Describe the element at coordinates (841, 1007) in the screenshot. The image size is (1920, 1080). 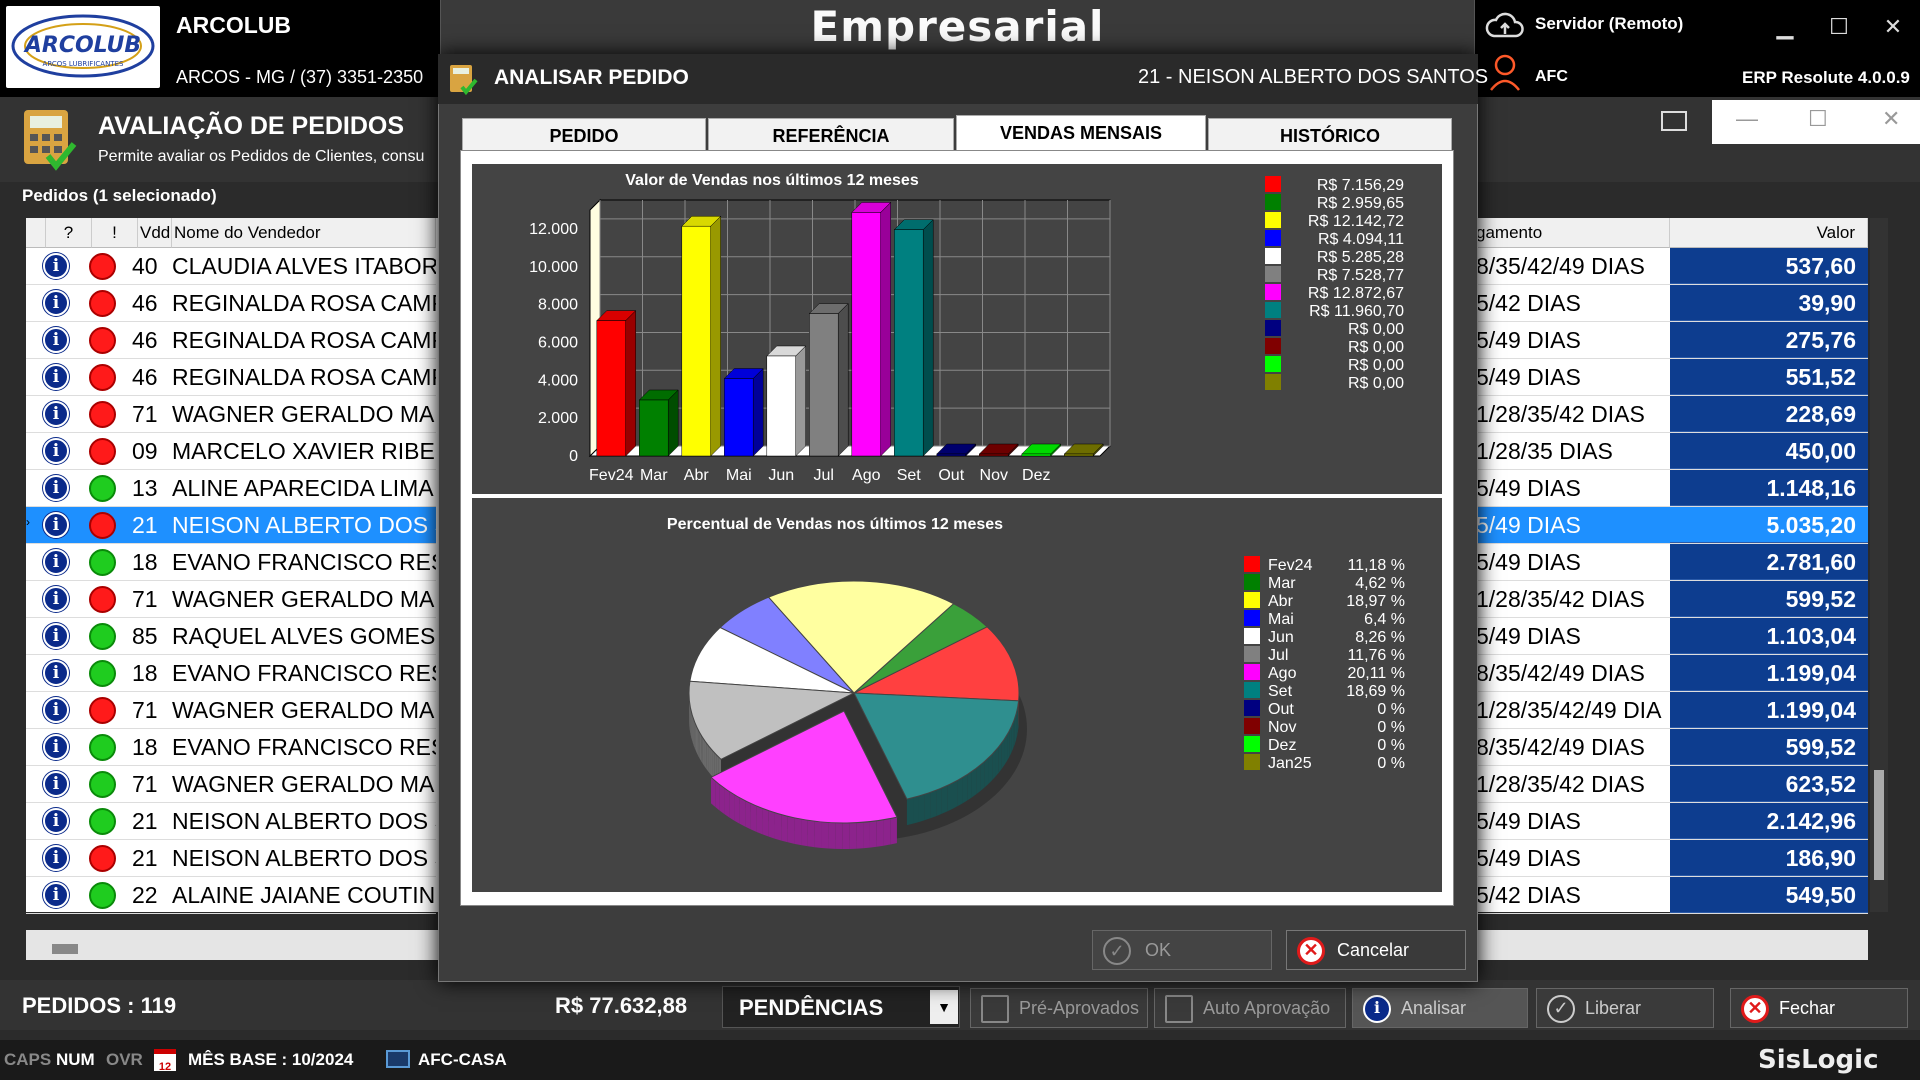
I see `filter-select: PENDÊNCIAS` at that location.